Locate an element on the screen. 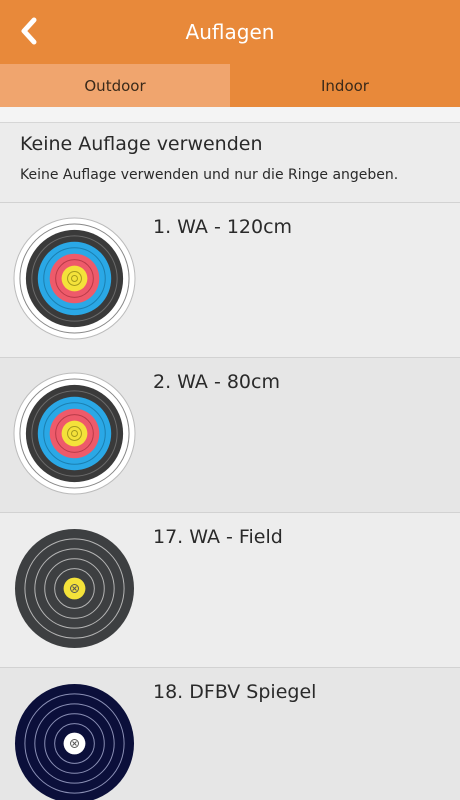 This screenshot has height=800, width=460. section-spacer is located at coordinates (230, 115).